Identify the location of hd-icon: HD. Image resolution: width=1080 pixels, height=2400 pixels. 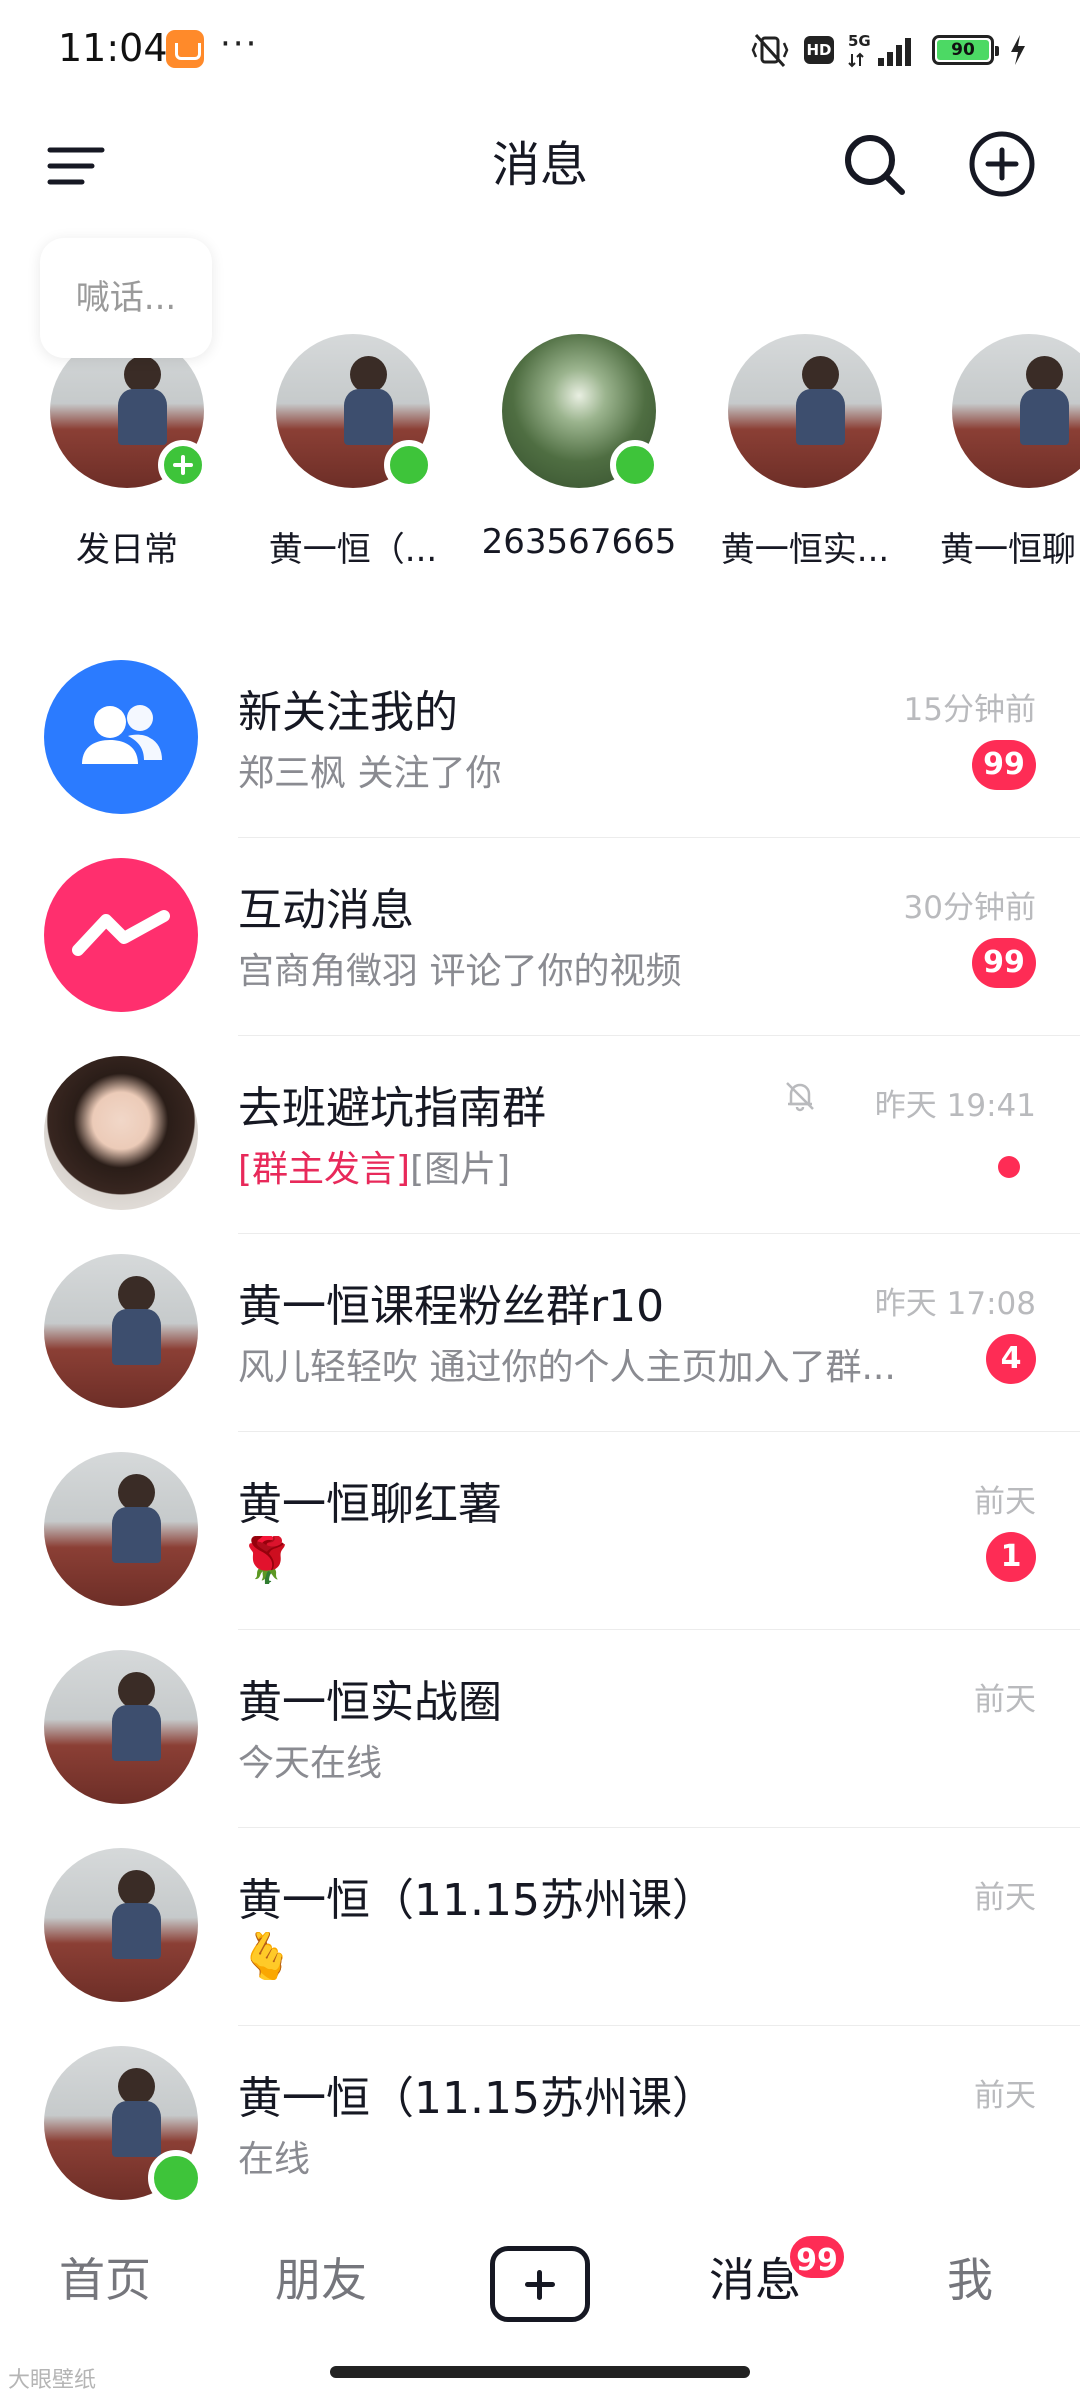
(819, 50).